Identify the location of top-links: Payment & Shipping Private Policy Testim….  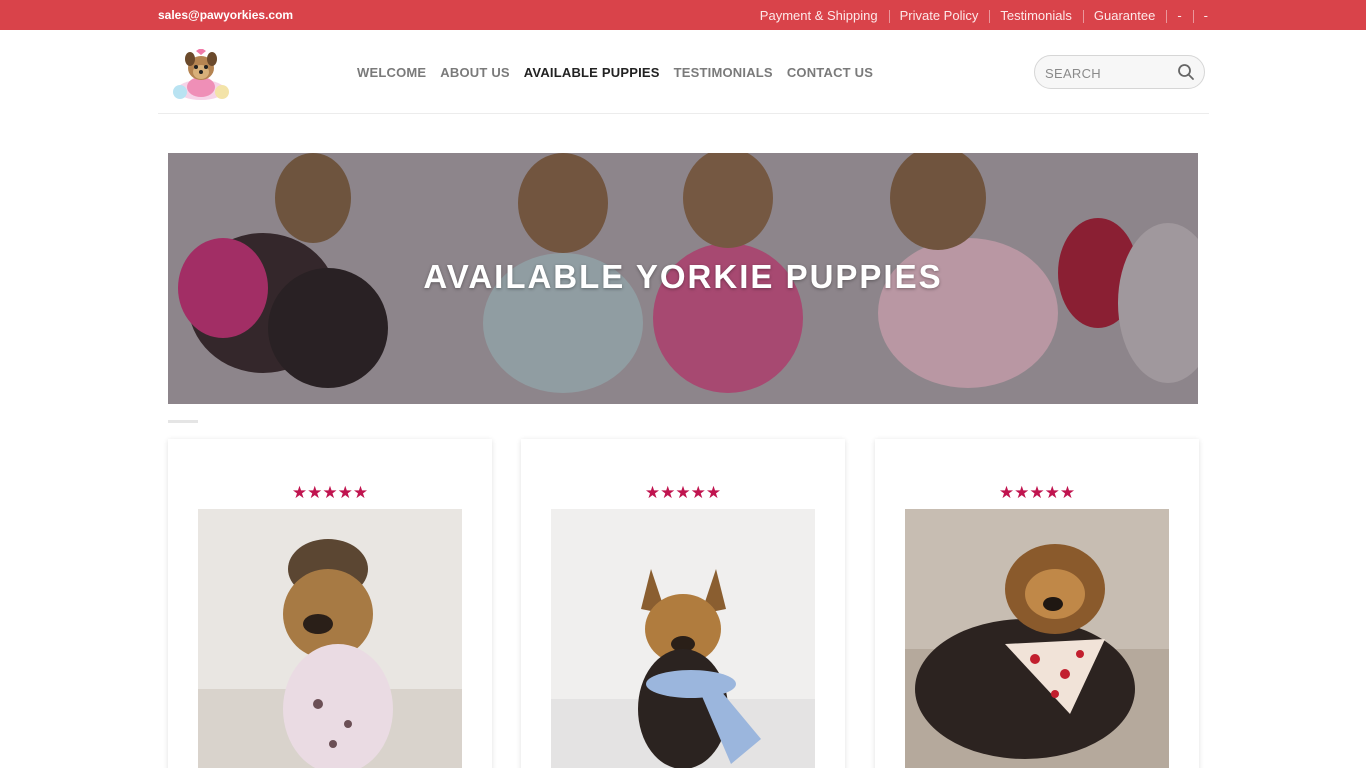
(978, 15).